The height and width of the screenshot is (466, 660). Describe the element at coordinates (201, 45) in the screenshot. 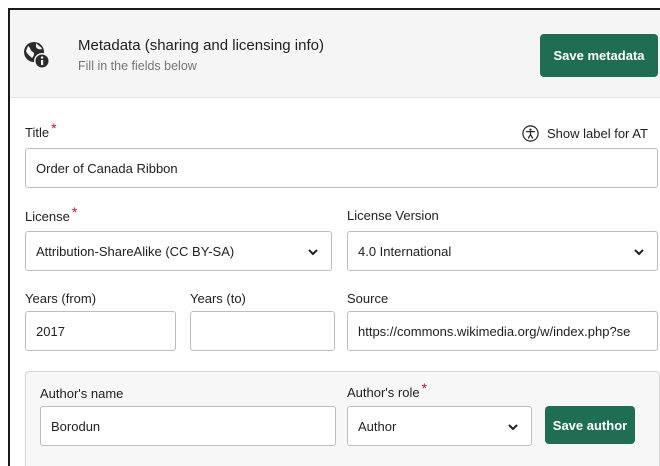

I see `page-title: Metadata (sharing and licensing info)` at that location.